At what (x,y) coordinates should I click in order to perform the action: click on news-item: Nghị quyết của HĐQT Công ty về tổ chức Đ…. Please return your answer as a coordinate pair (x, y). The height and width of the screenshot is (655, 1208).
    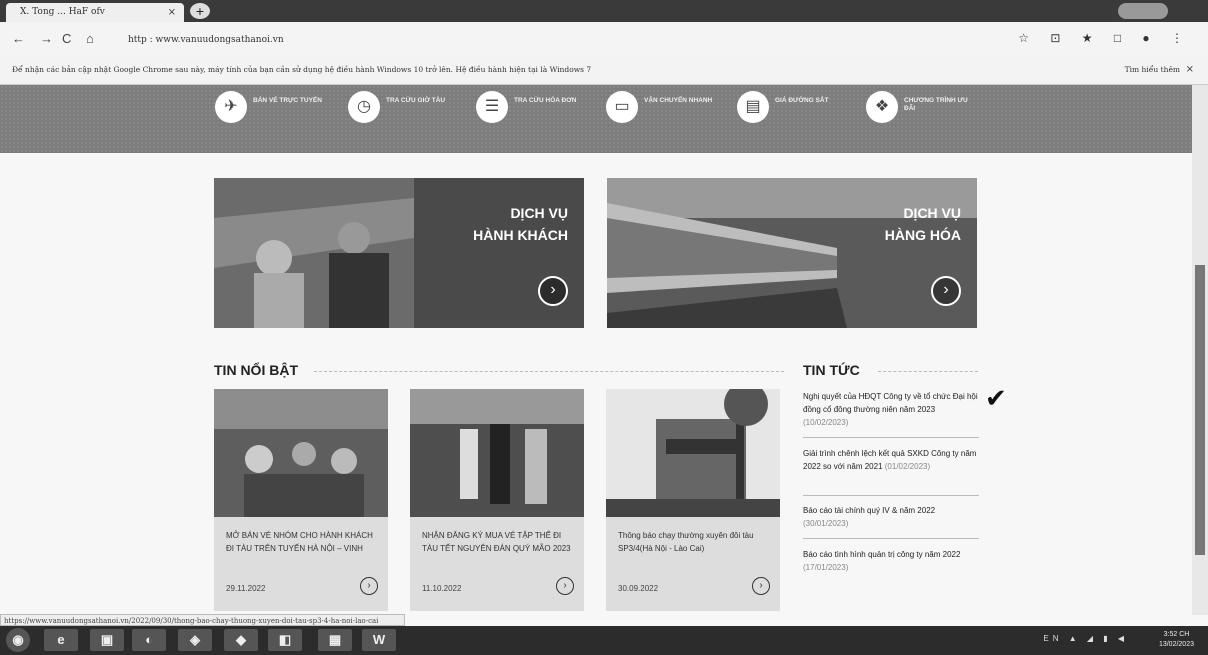
    Looking at the image, I should click on (891, 409).